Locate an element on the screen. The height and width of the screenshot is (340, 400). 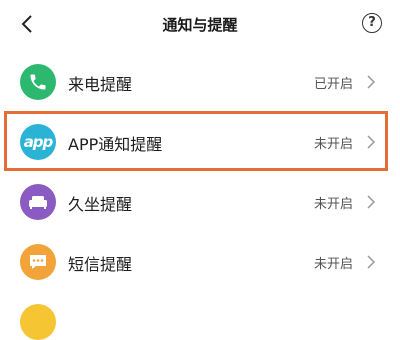
sofa-icon is located at coordinates (38, 202).